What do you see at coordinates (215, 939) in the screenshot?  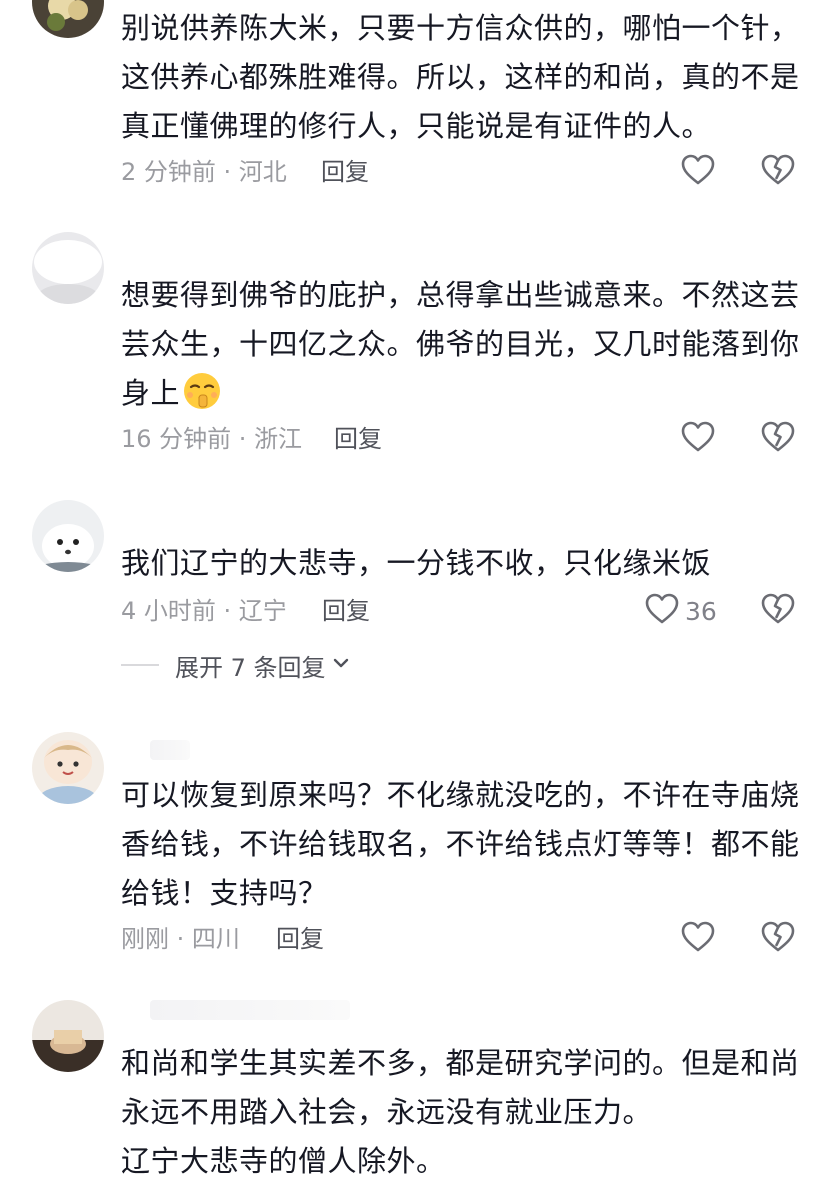 I see `comment-location: 四川` at bounding box center [215, 939].